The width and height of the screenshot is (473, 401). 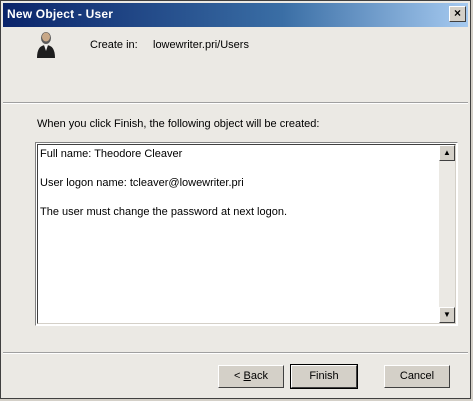 What do you see at coordinates (235, 353) in the screenshot?
I see `footer-divider` at bounding box center [235, 353].